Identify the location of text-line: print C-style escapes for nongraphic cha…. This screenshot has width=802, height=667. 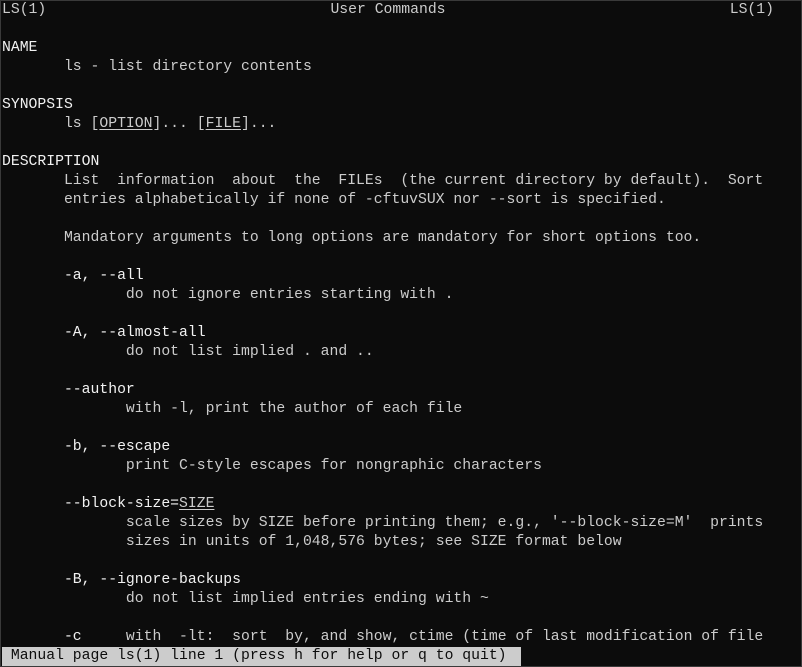
(402, 466).